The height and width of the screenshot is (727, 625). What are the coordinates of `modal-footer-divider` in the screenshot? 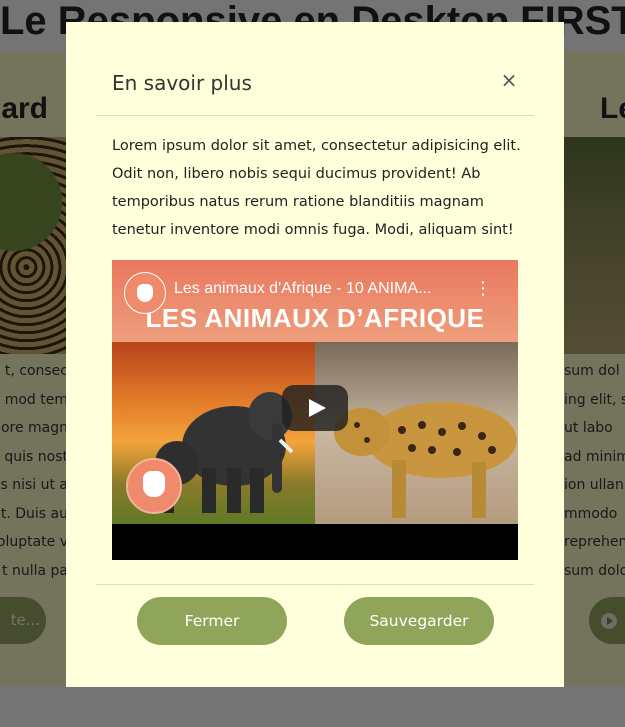 It's located at (315, 584).